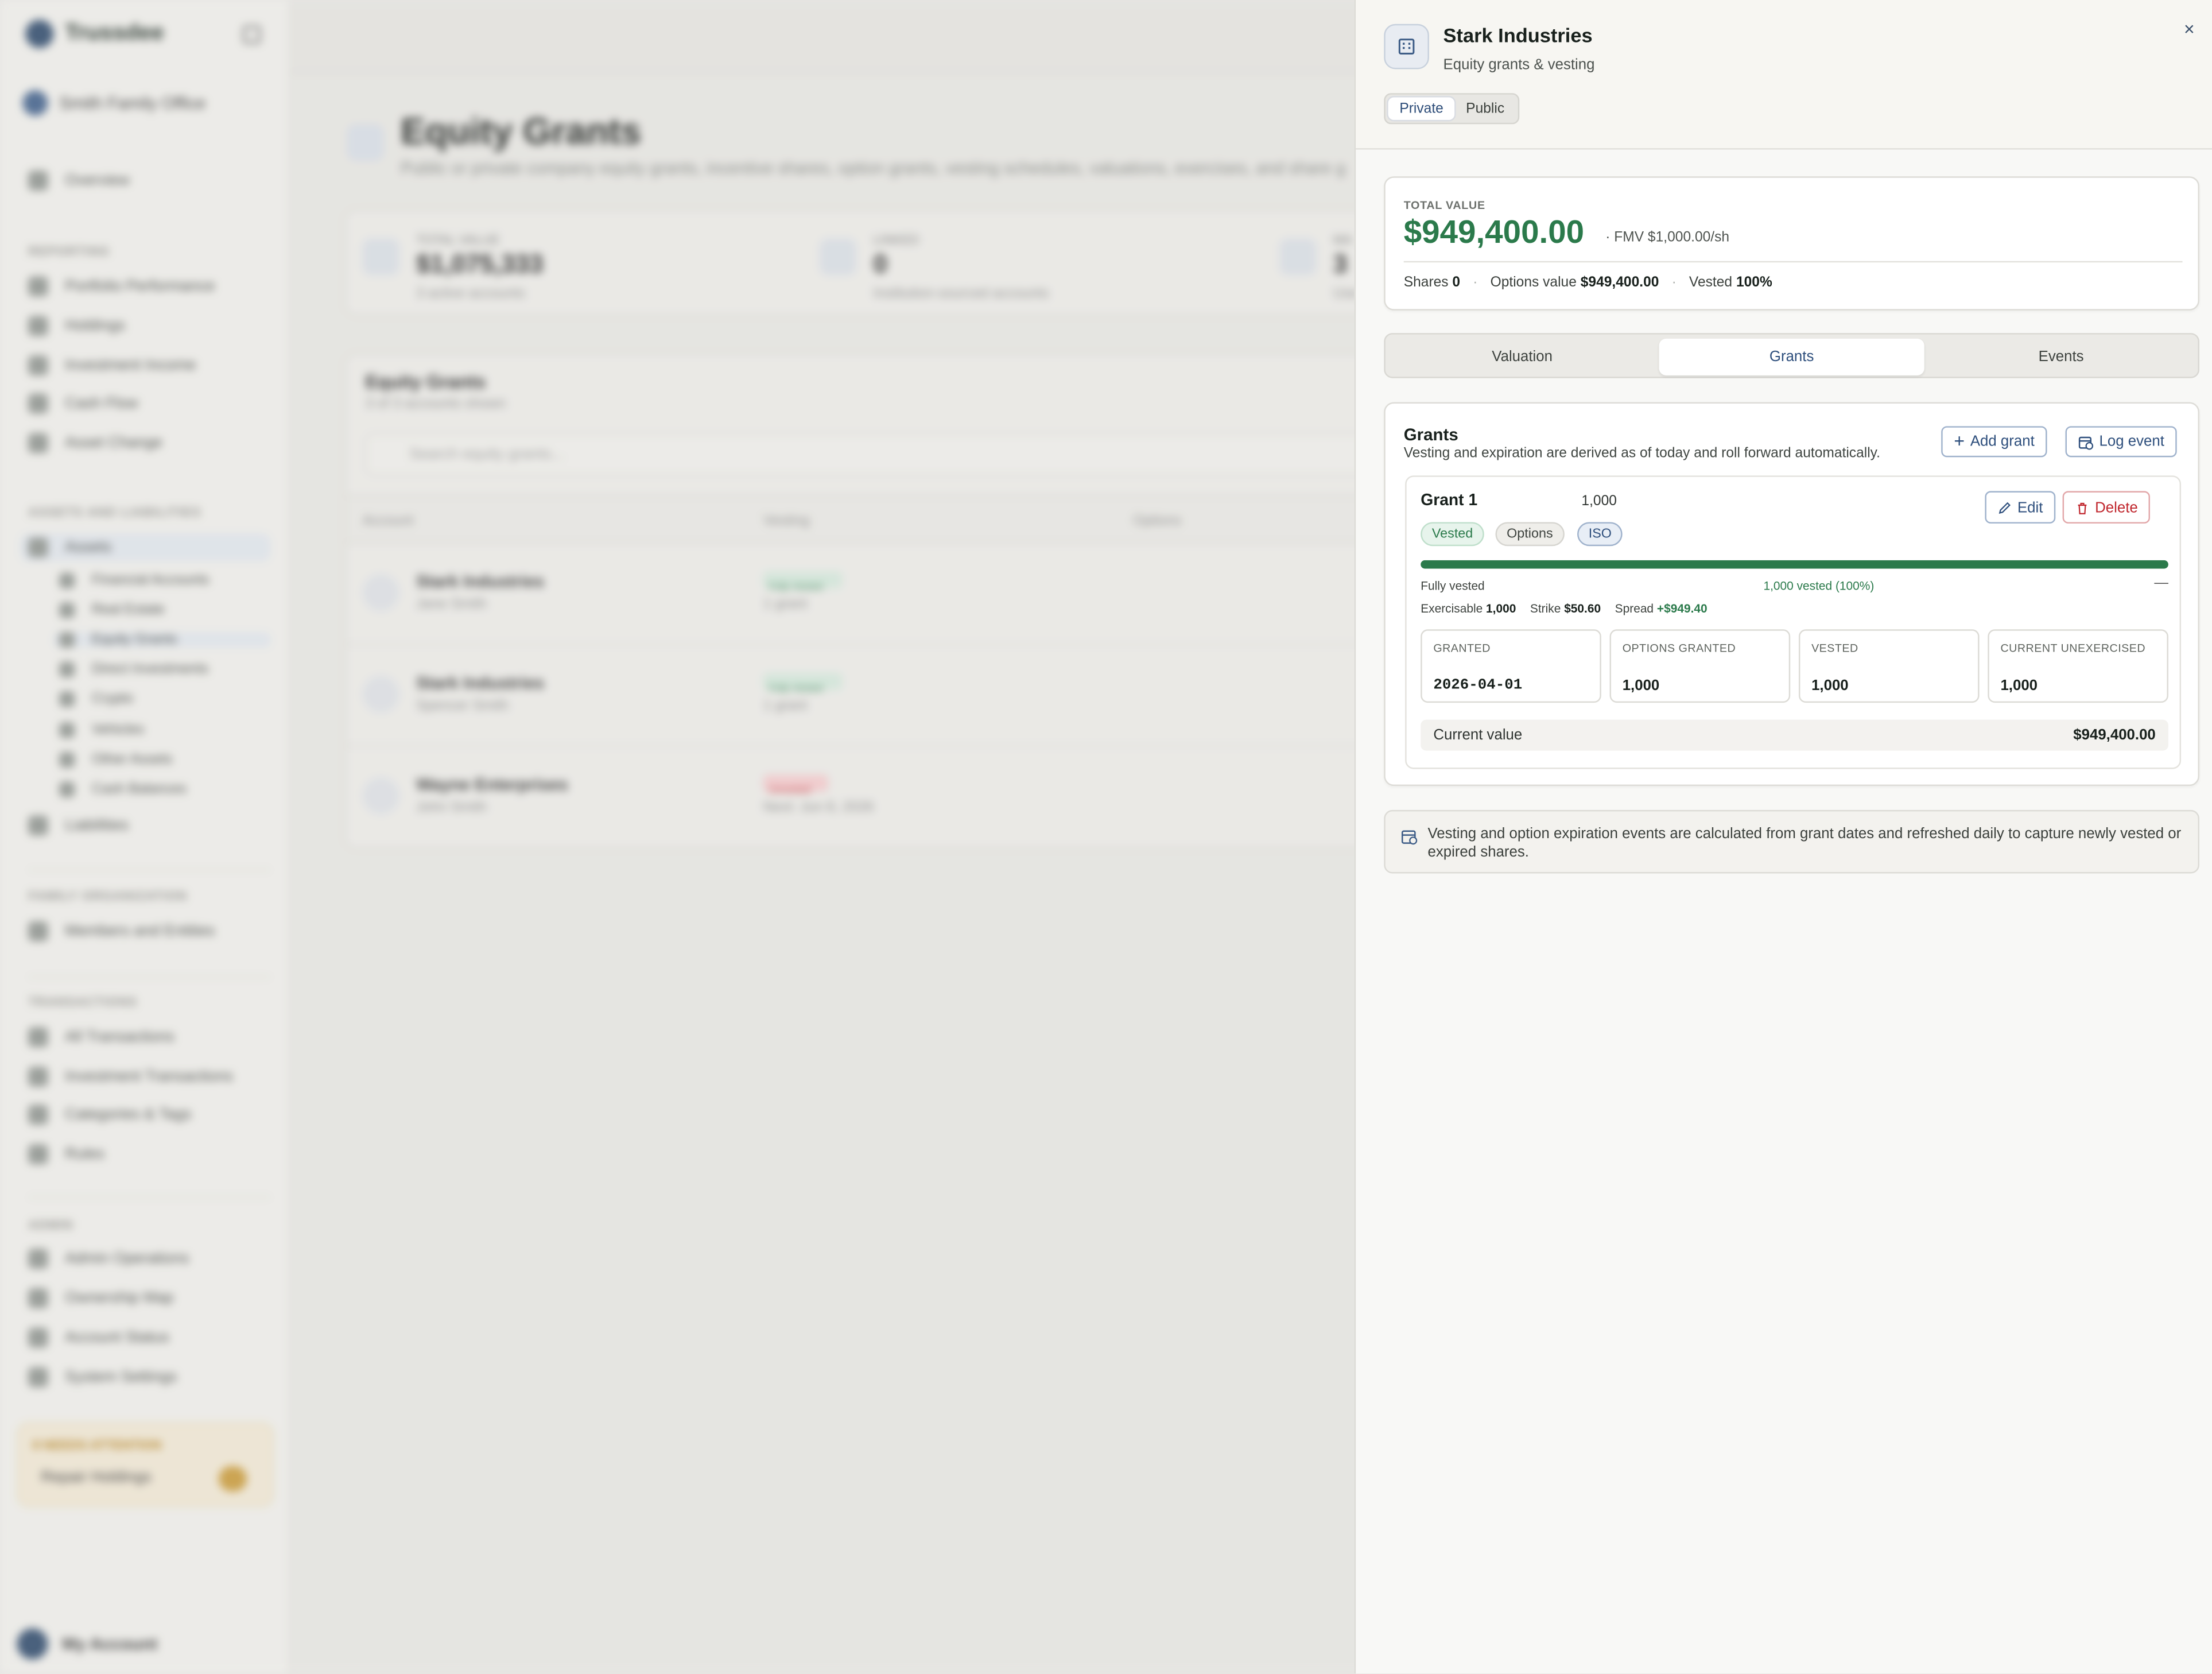 The image size is (2212, 1674). I want to click on iso-tag: ISO, so click(1600, 534).